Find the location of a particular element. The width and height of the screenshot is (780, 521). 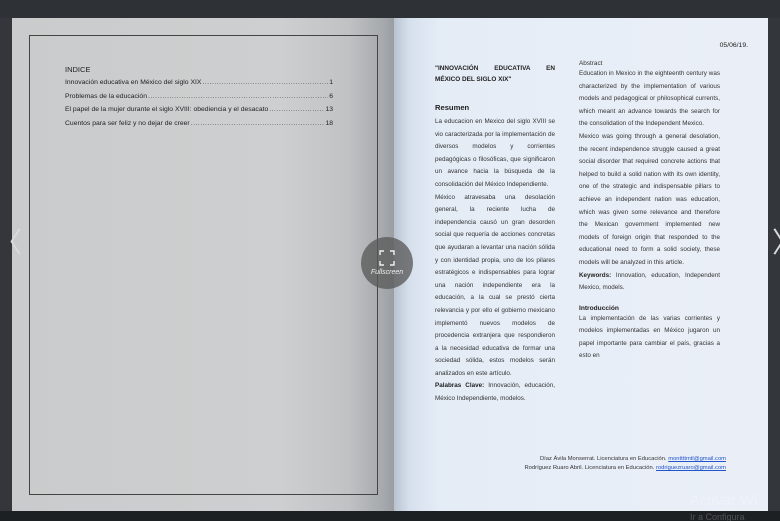

fullscreen-icon is located at coordinates (387, 258).